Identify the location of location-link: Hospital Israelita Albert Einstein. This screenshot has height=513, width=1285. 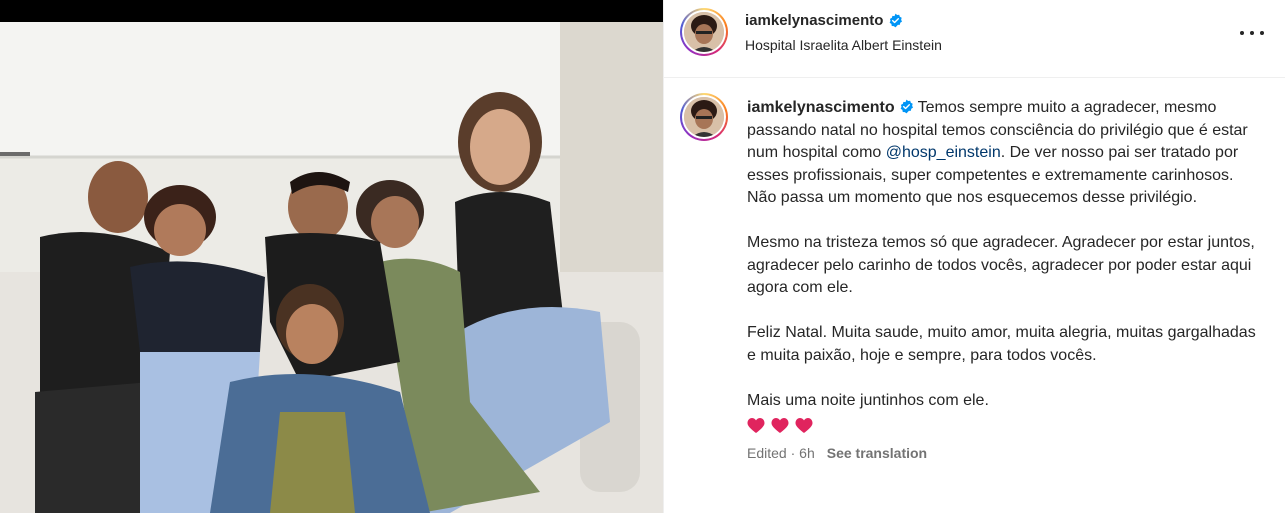
(843, 45).